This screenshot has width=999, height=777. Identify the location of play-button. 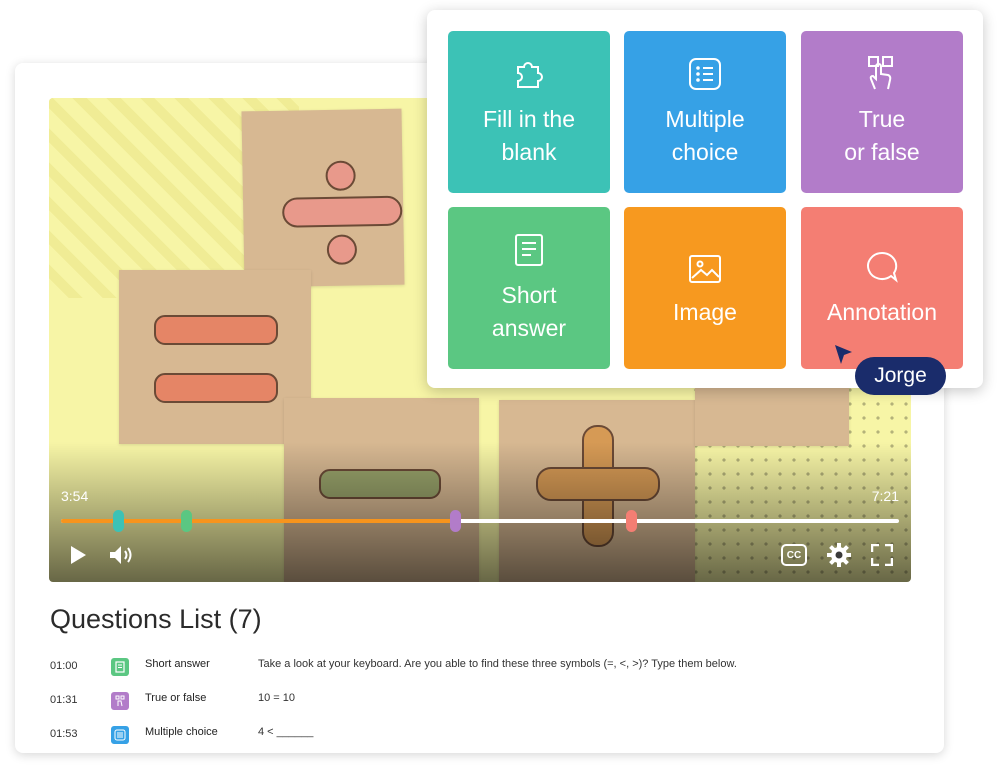
(78, 555).